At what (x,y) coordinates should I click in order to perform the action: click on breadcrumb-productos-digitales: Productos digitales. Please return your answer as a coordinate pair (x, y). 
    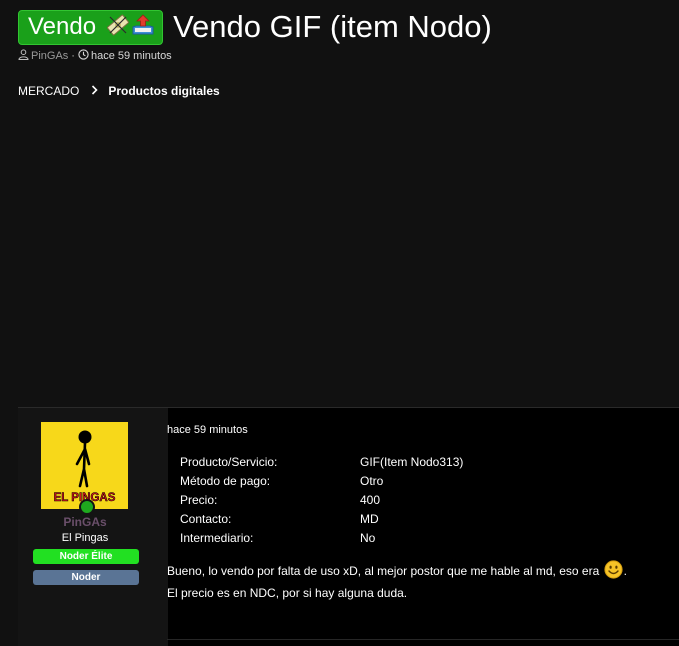
    Looking at the image, I should click on (163, 91).